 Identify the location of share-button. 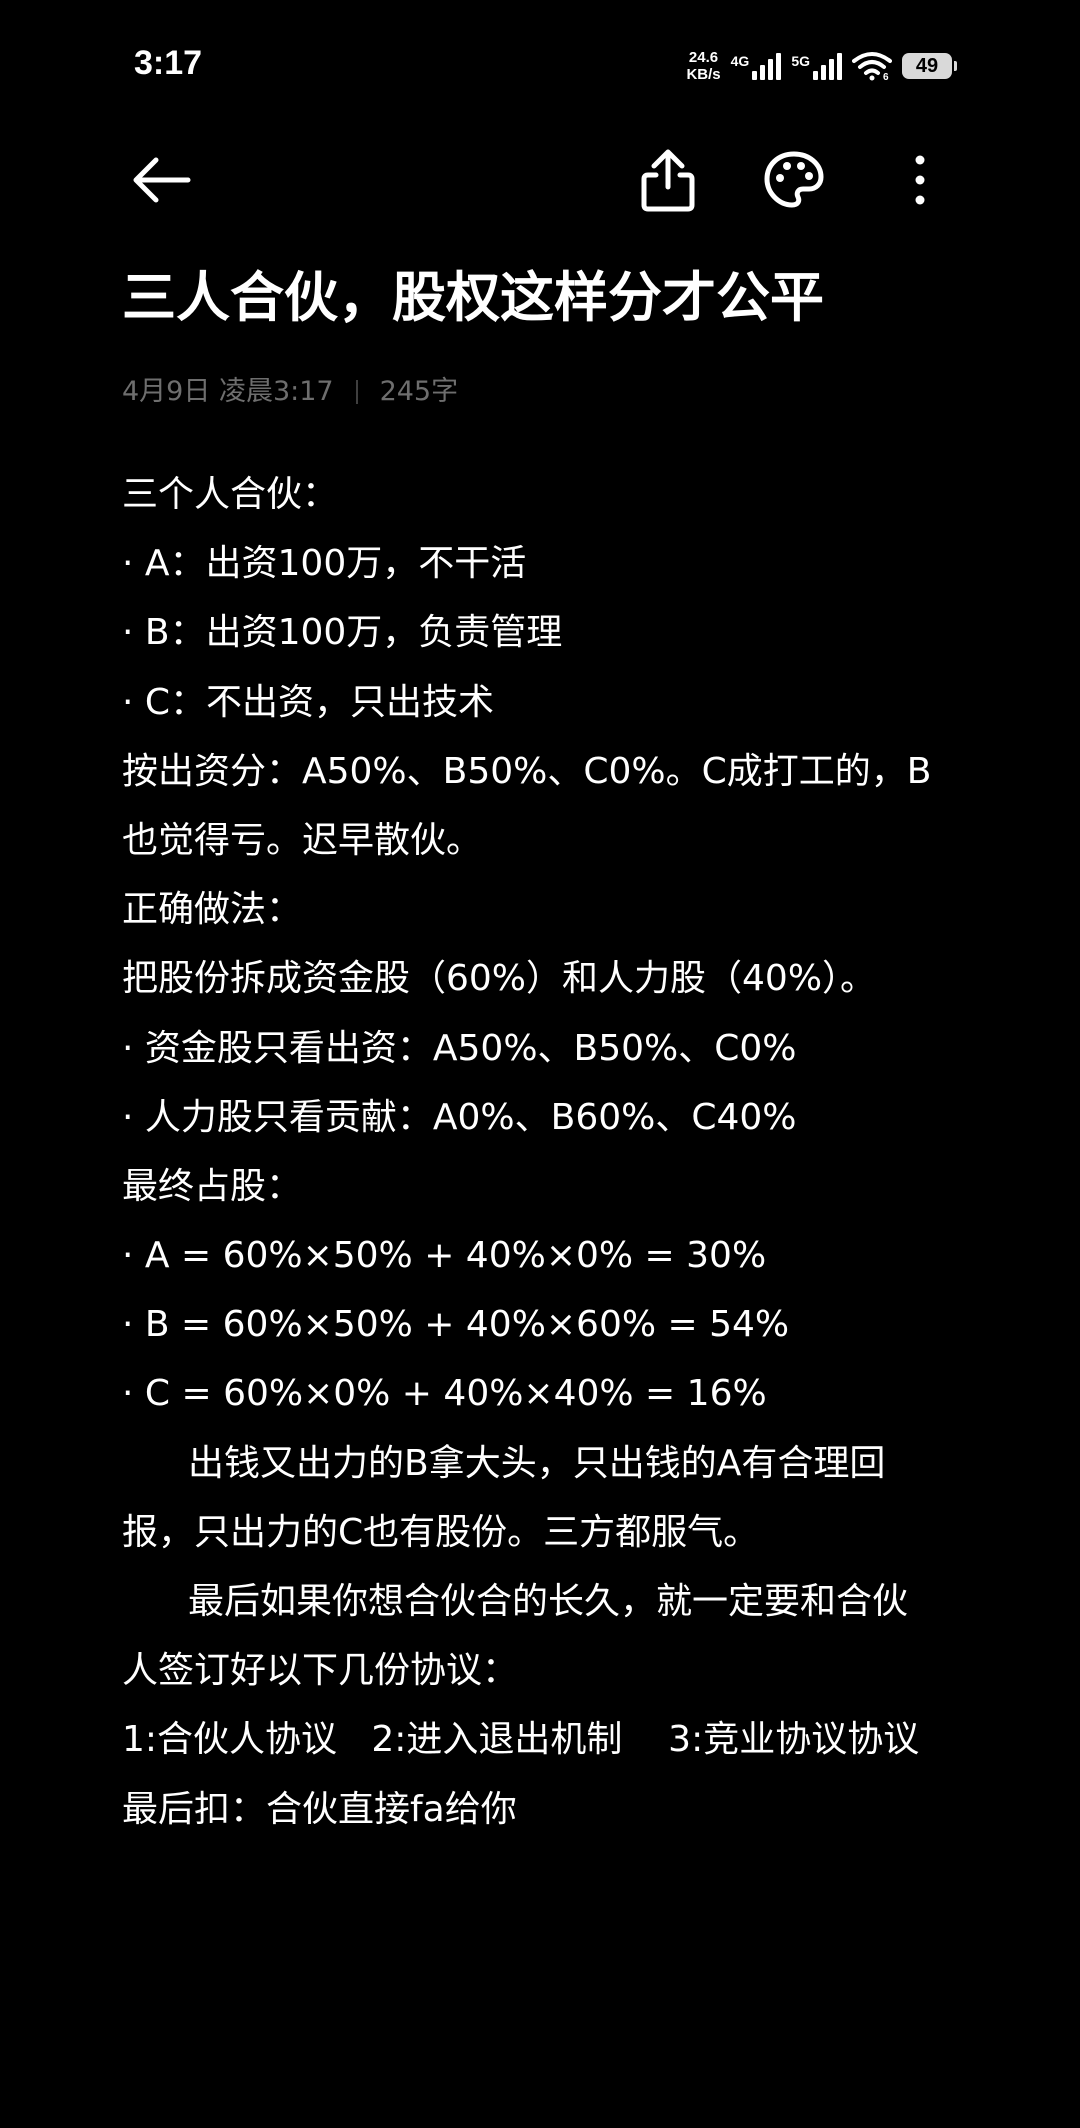
(668, 180).